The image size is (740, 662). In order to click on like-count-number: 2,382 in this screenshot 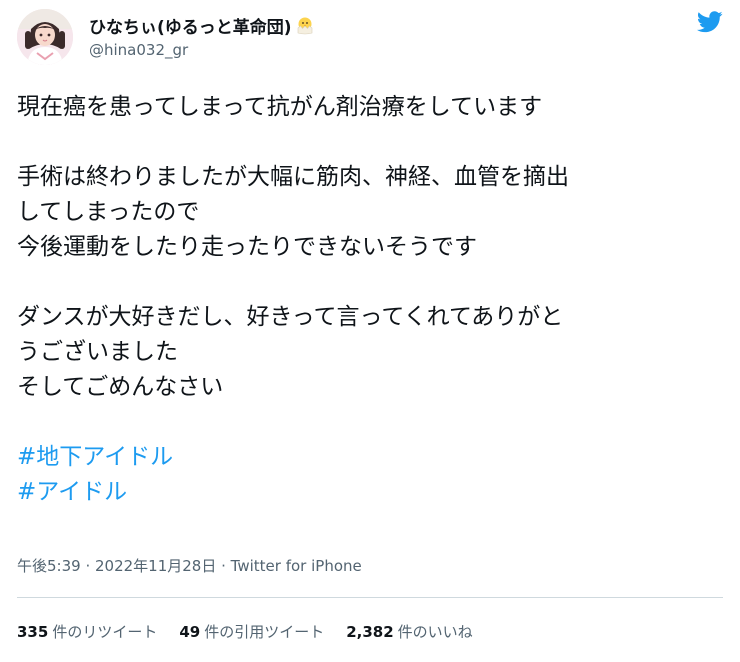, I will do `click(370, 632)`.